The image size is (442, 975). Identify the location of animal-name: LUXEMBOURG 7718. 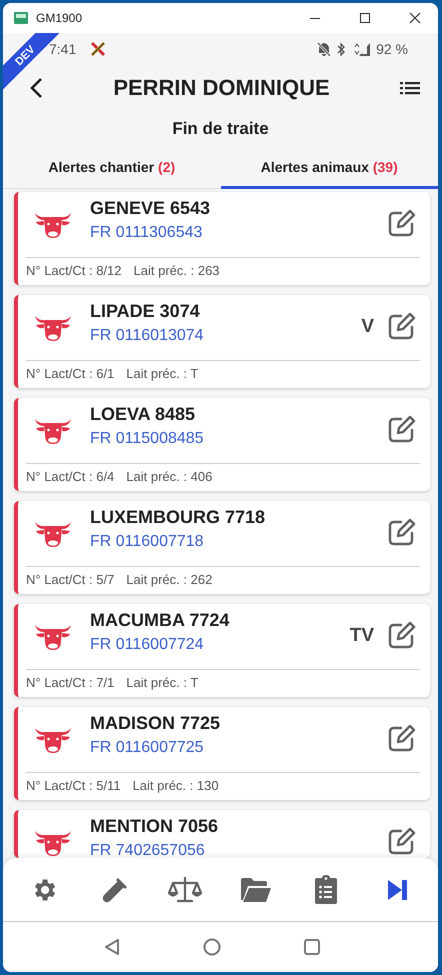
(178, 517).